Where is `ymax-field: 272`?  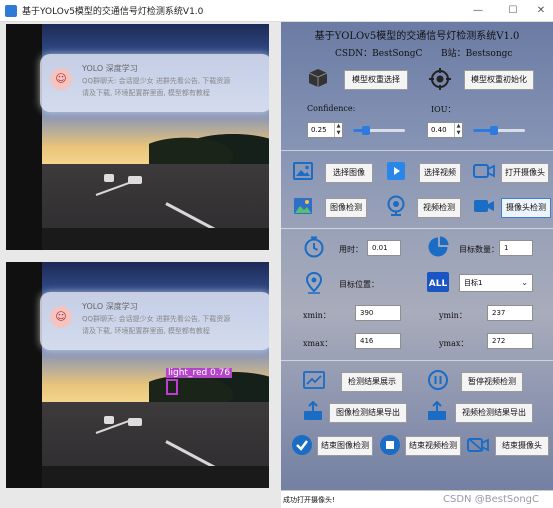 ymax-field: 272 is located at coordinates (510, 341).